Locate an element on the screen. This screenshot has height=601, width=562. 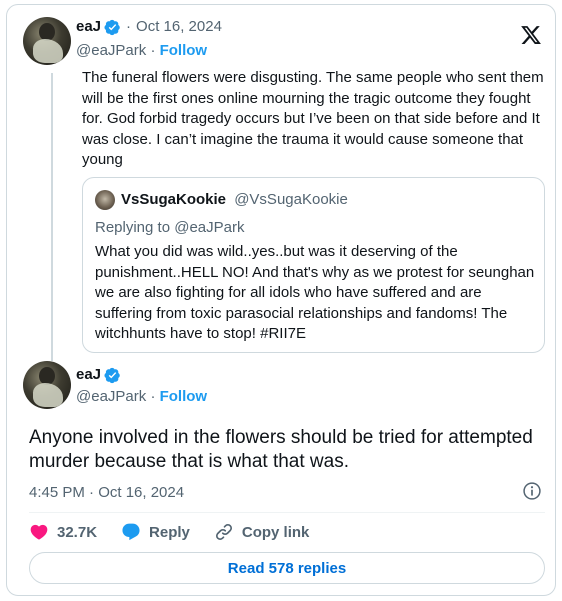
like-count: 32.7K is located at coordinates (77, 532).